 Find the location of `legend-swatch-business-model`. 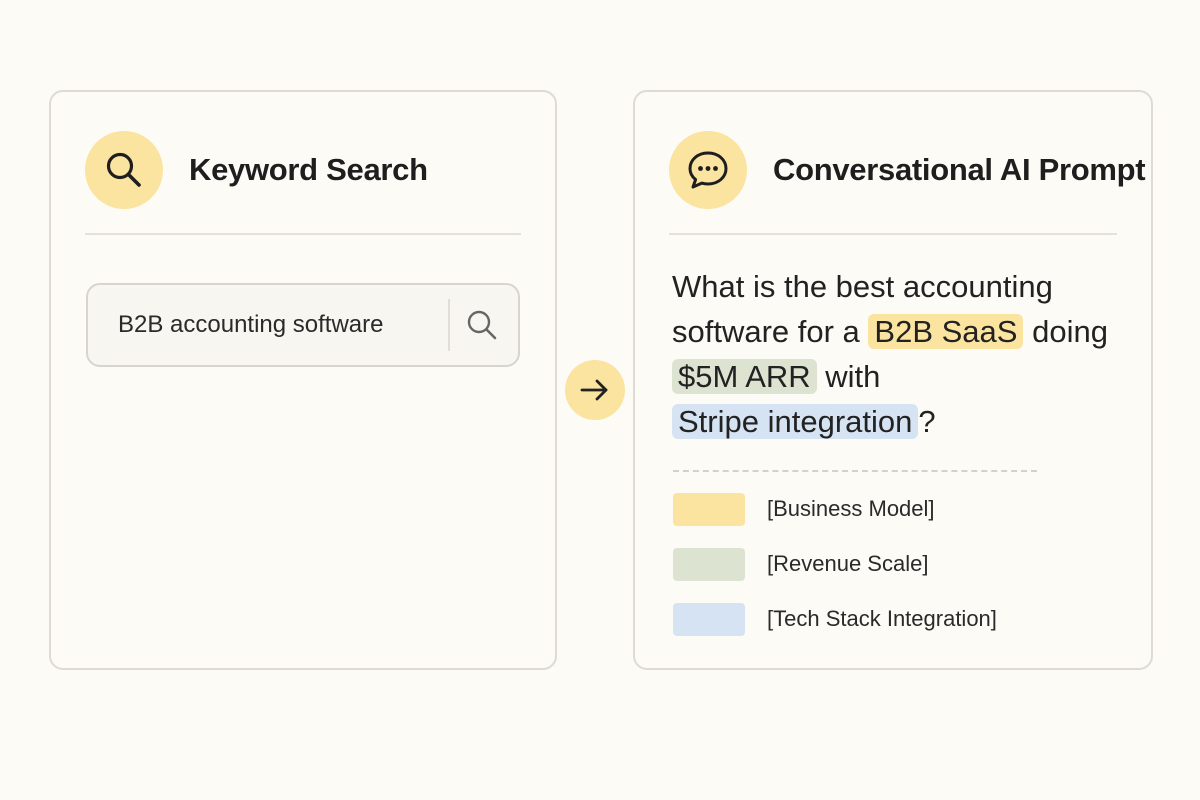

legend-swatch-business-model is located at coordinates (709, 509).